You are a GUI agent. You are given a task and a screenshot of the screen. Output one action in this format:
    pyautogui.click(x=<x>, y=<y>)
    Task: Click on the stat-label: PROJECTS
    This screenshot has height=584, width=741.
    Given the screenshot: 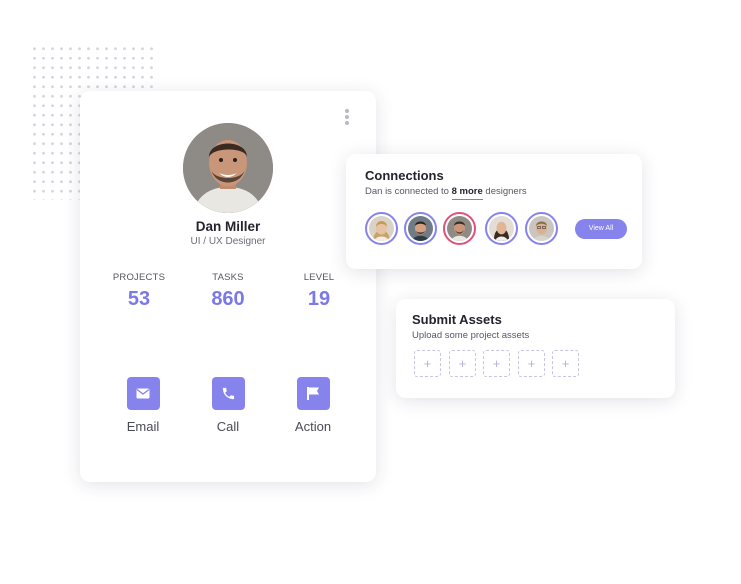 What is the action you would take?
    pyautogui.click(x=139, y=277)
    